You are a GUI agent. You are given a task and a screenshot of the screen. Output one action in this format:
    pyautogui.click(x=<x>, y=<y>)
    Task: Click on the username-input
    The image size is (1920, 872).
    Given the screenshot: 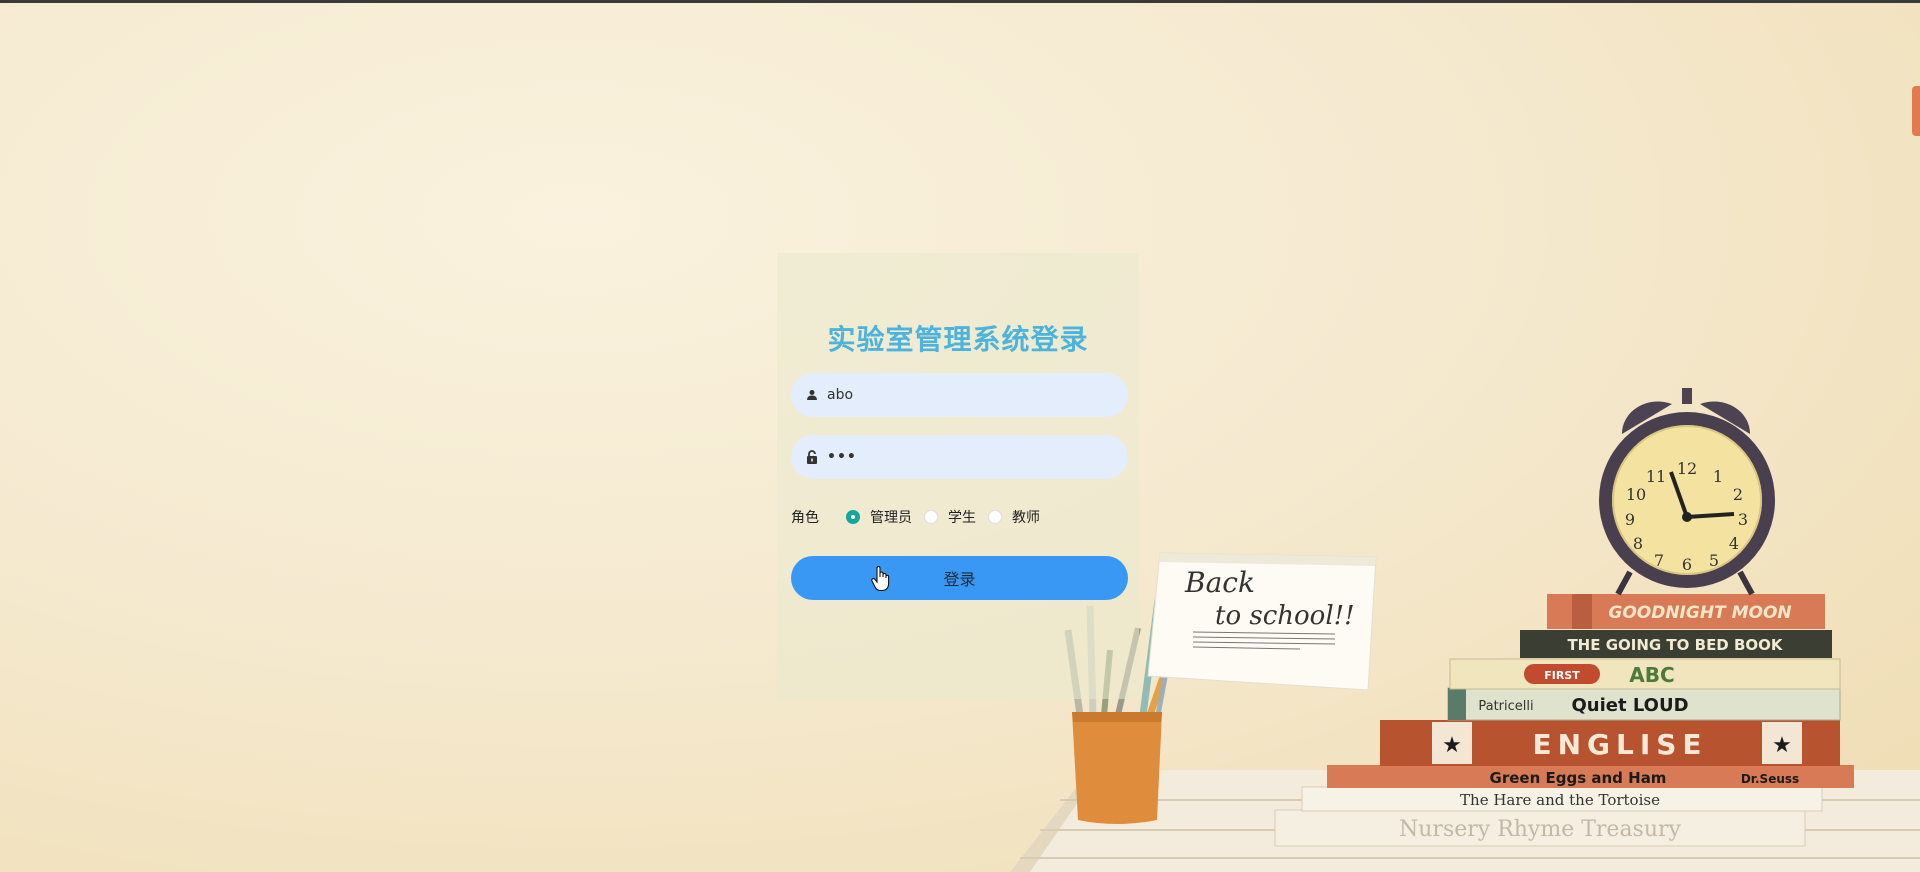 What is the action you would take?
    pyautogui.click(x=967, y=395)
    